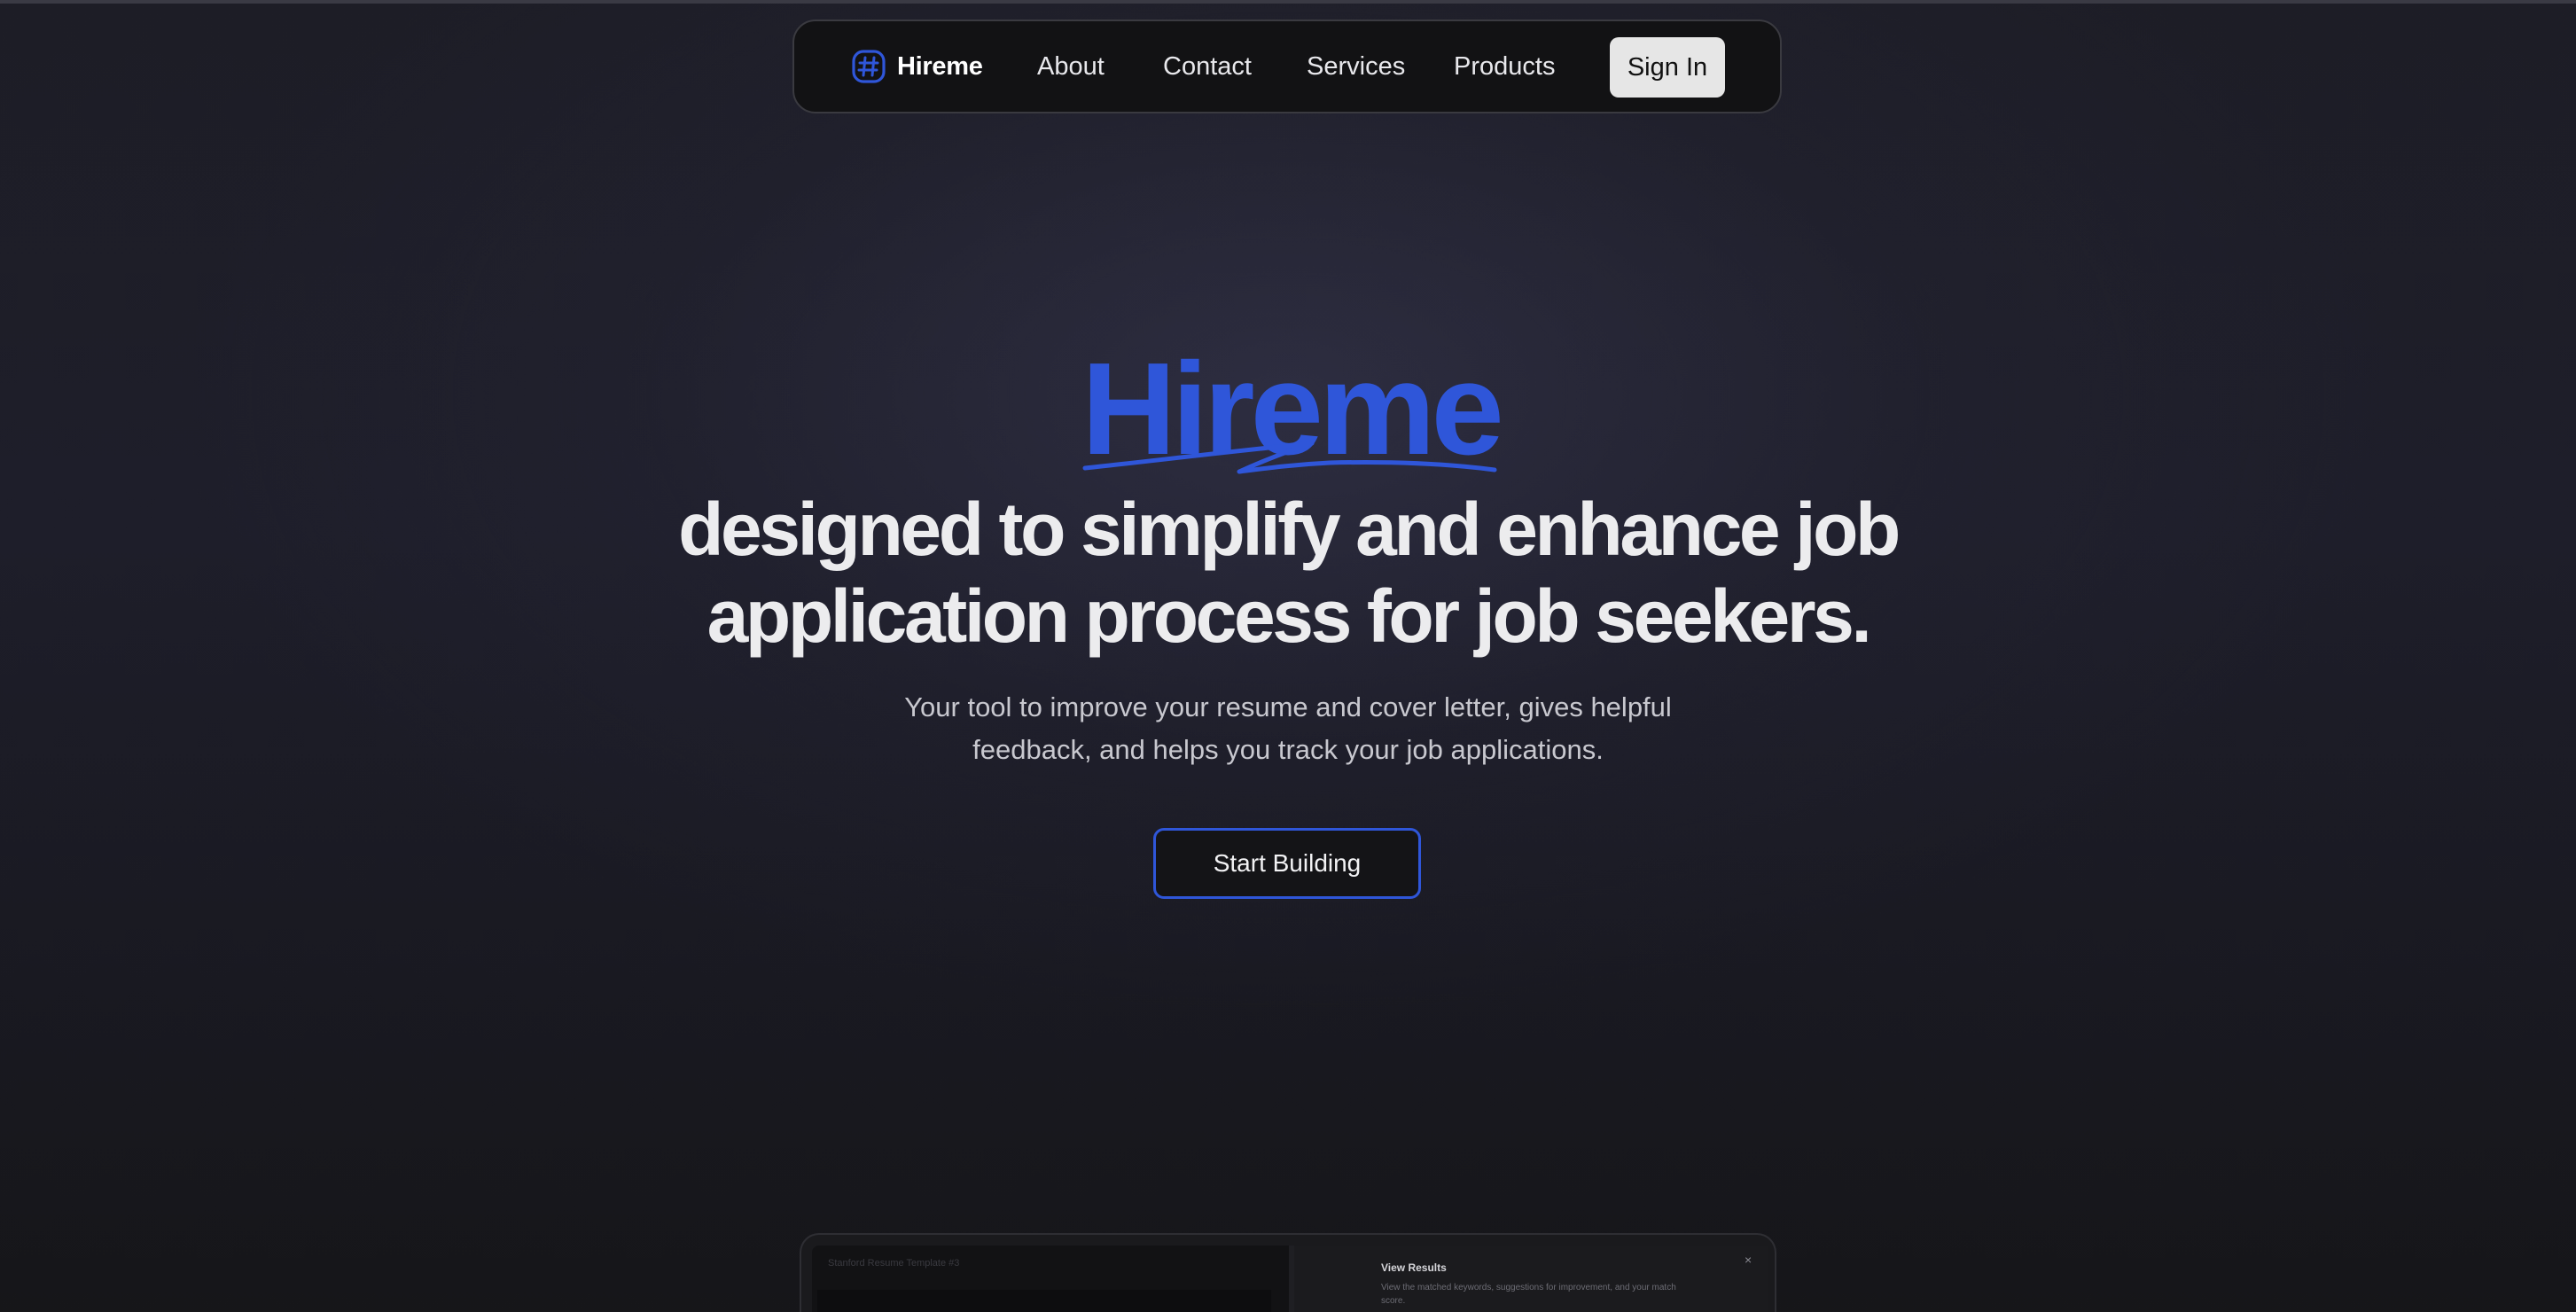 The image size is (2576, 1312). What do you see at coordinates (1667, 67) in the screenshot?
I see `sign-in-button: Sign In` at bounding box center [1667, 67].